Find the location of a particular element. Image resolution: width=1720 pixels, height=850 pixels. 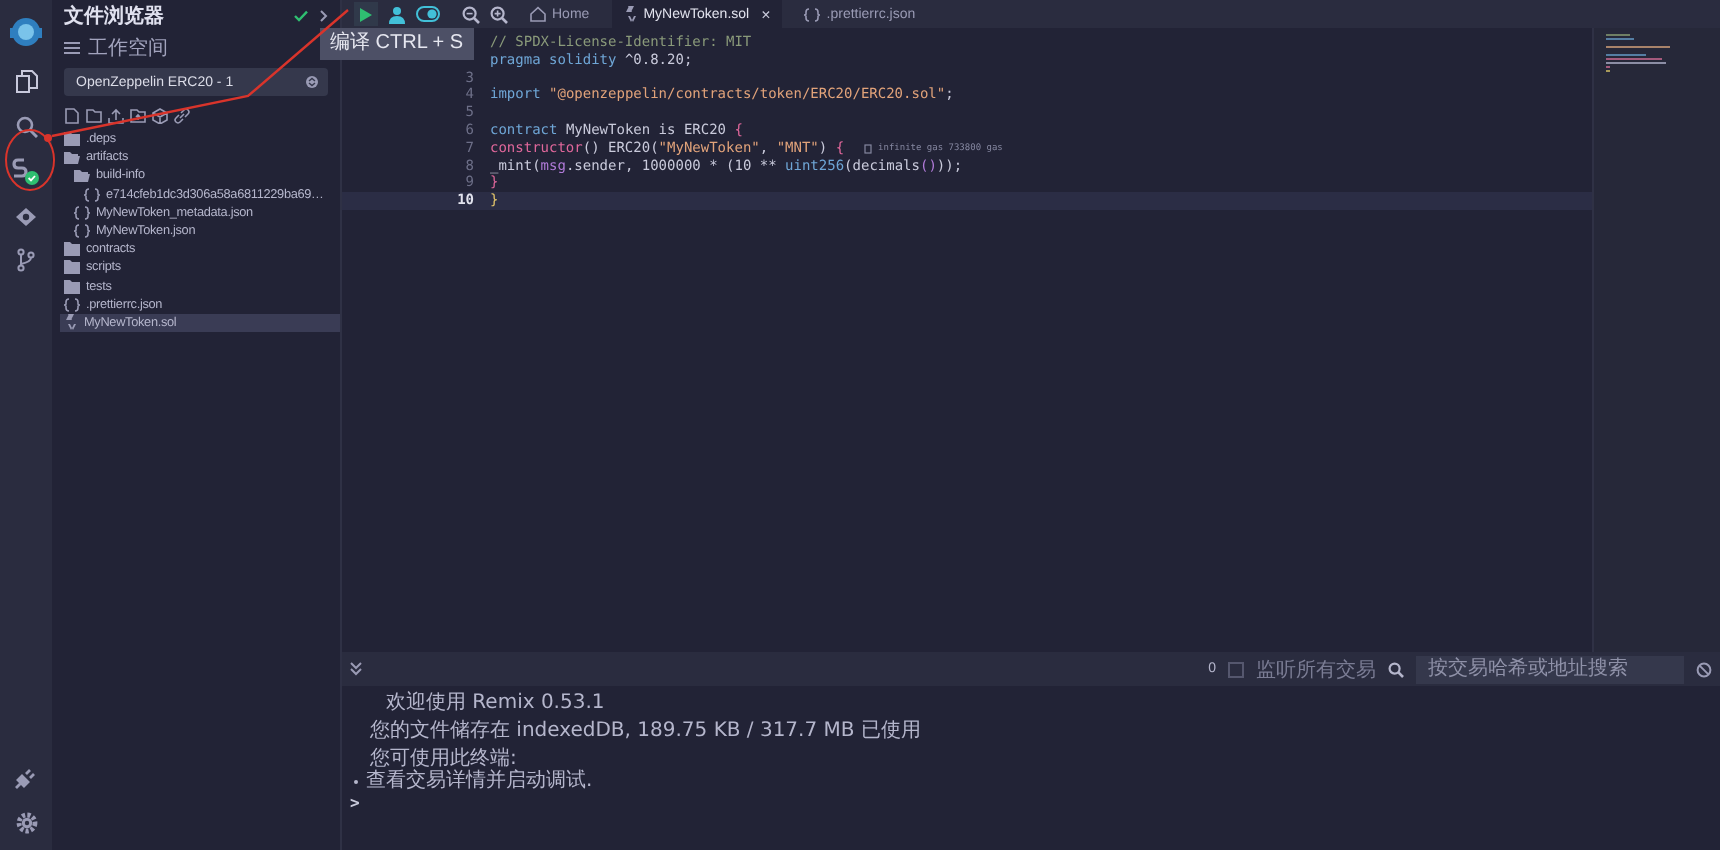

panel-title: 文件浏览器 is located at coordinates (115, 16).